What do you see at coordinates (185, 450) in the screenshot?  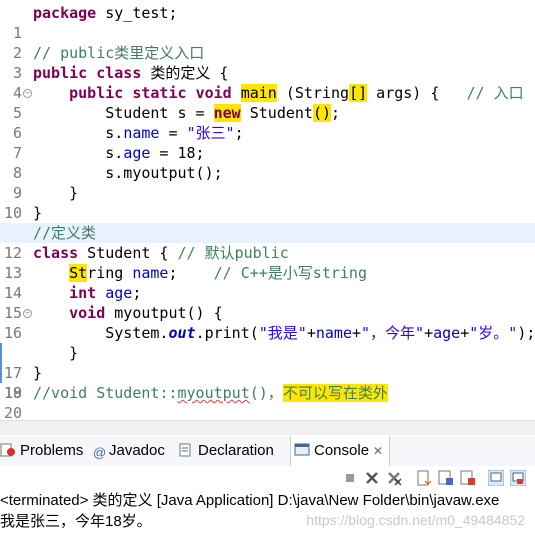 I see `declaration-icon` at bounding box center [185, 450].